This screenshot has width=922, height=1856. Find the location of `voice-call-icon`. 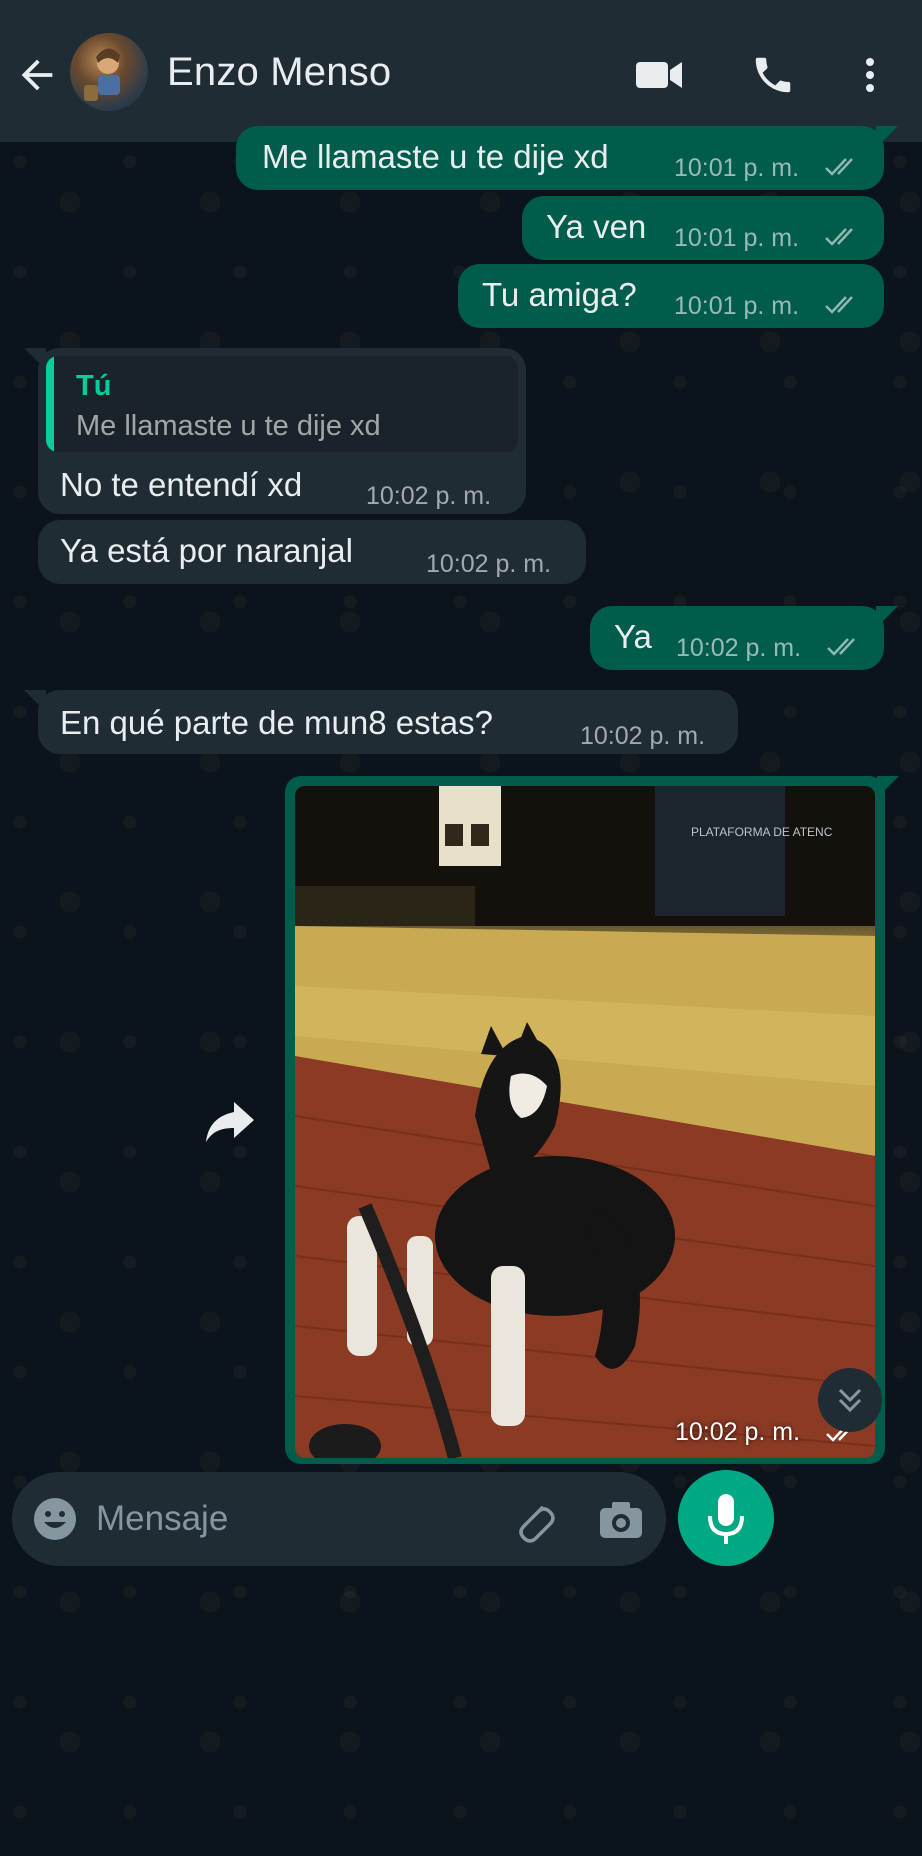

voice-call-icon is located at coordinates (773, 75).